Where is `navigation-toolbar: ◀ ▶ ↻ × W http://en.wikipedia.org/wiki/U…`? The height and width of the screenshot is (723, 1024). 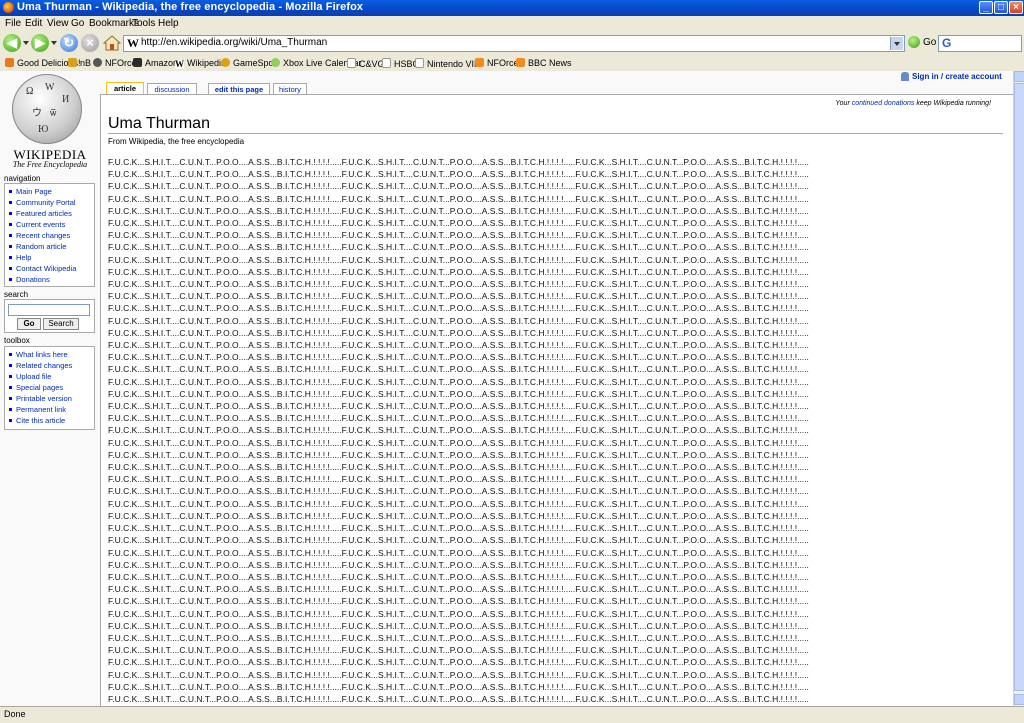
navigation-toolbar: ◀ ▶ ↻ × W http://en.wikipedia.org/wiki/U… is located at coordinates (512, 43).